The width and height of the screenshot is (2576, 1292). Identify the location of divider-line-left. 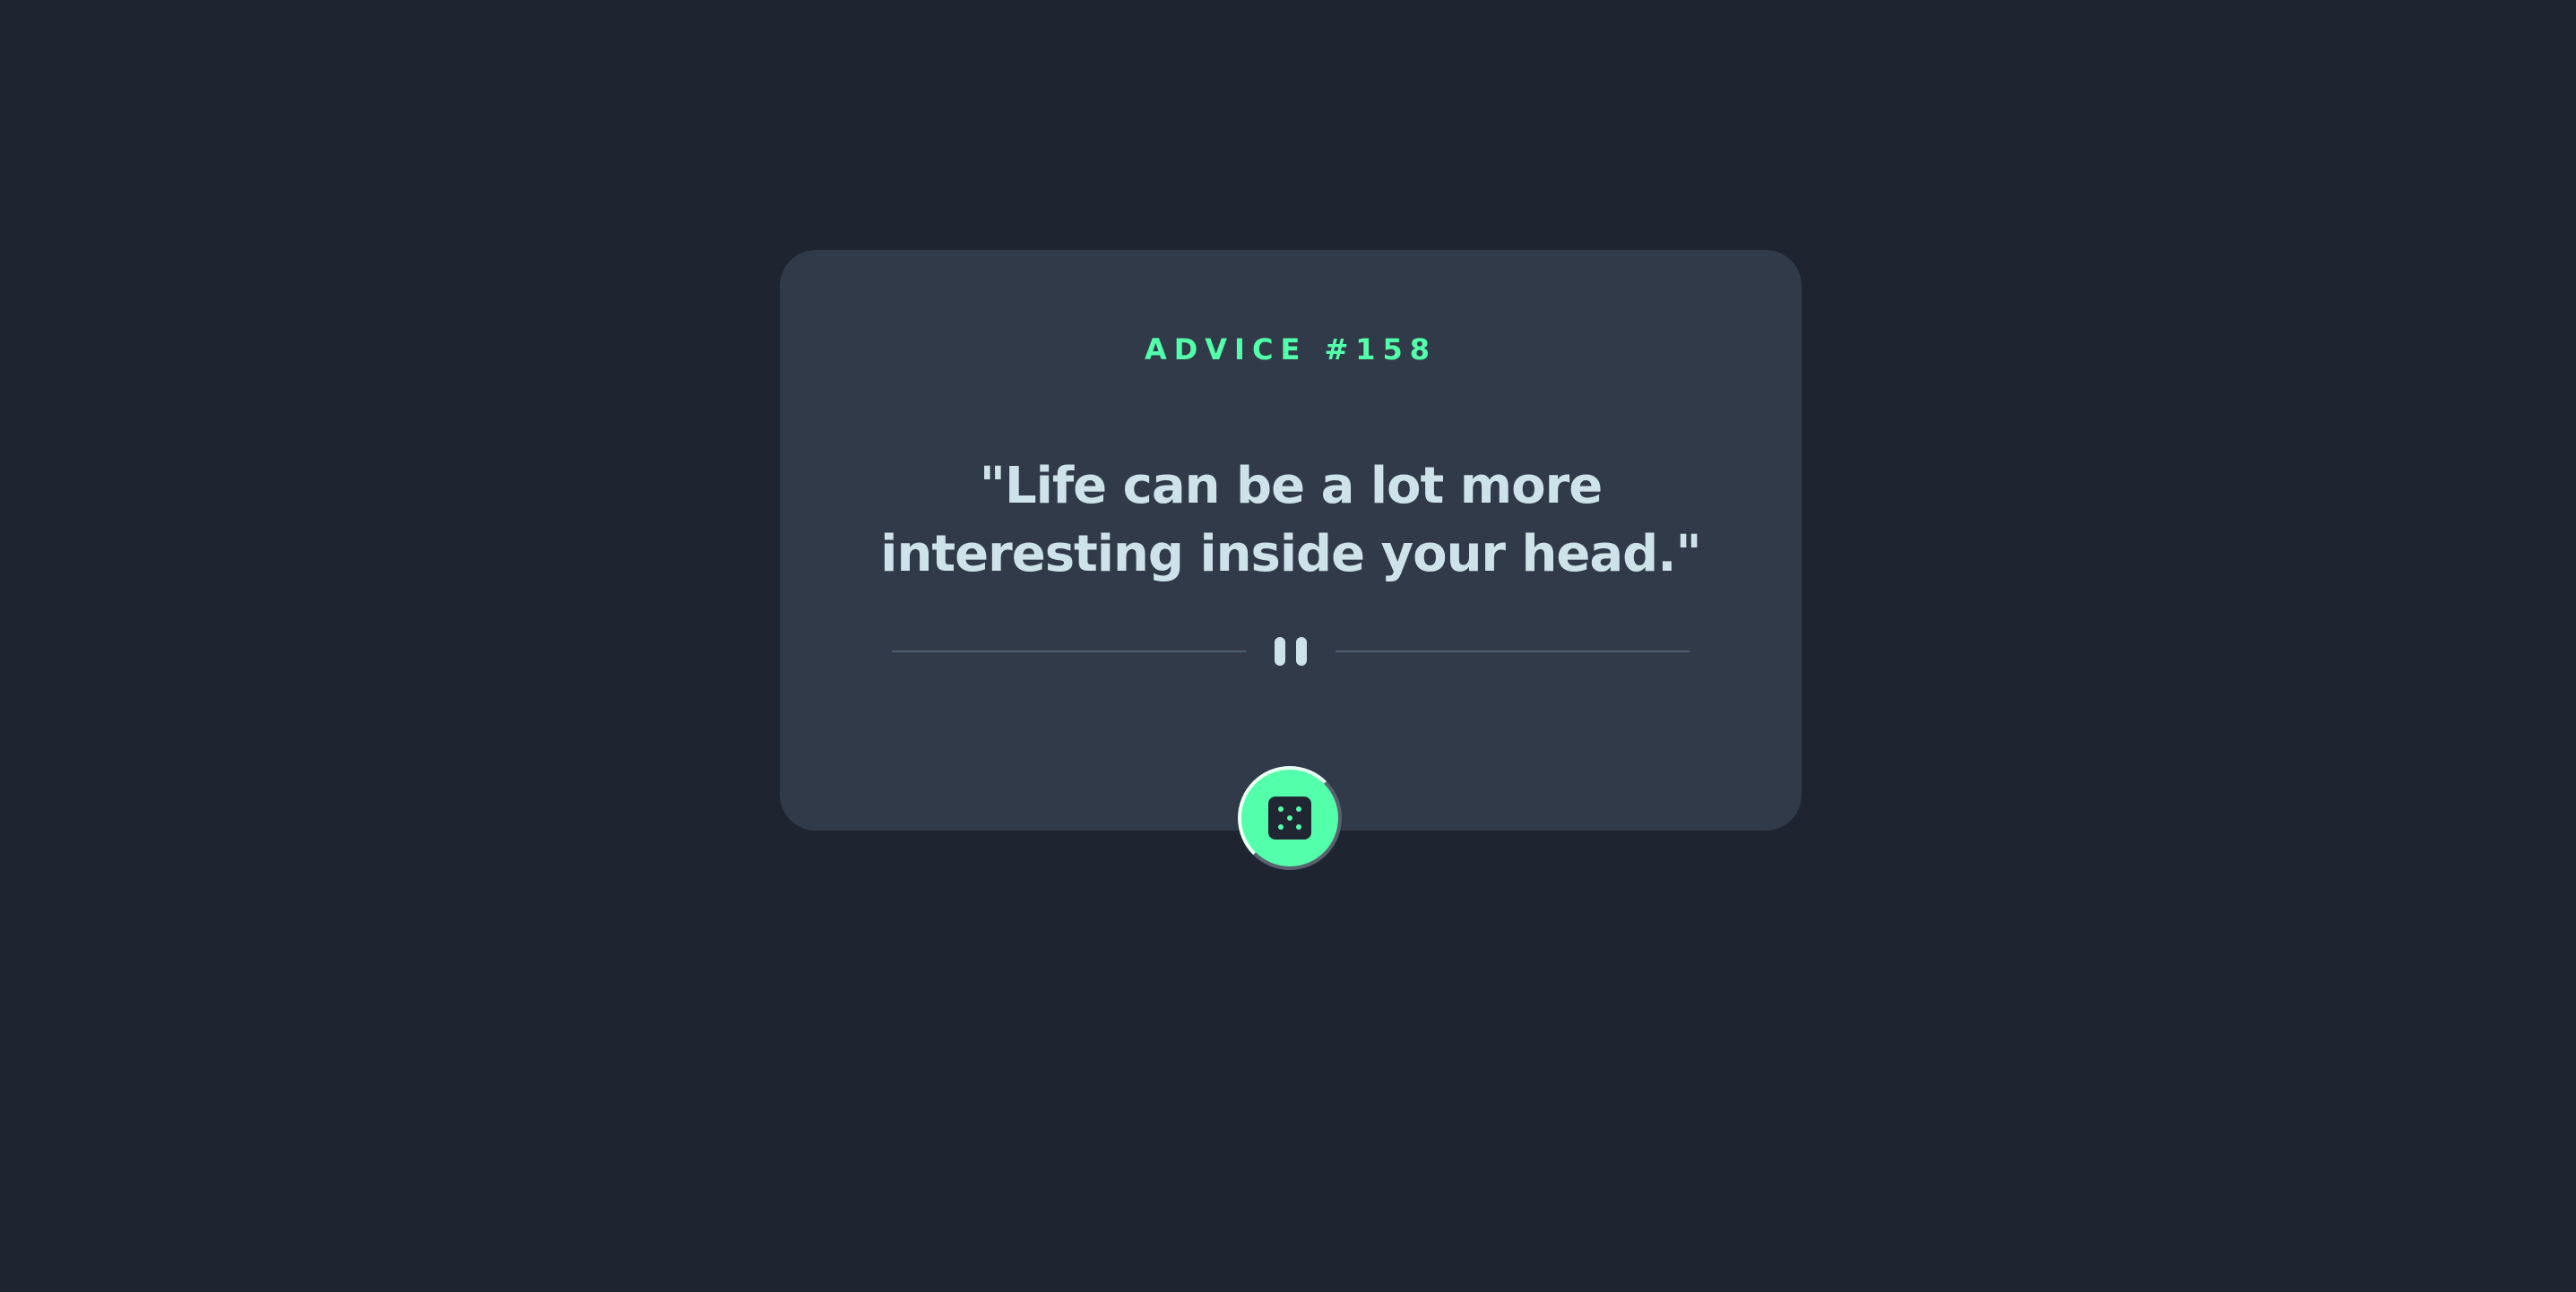
(1069, 651).